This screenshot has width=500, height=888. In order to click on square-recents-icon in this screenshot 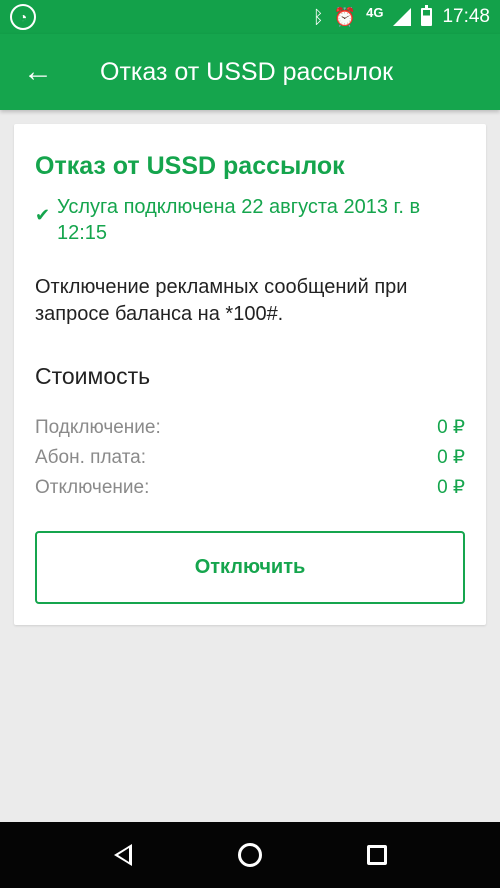, I will do `click(376, 855)`.